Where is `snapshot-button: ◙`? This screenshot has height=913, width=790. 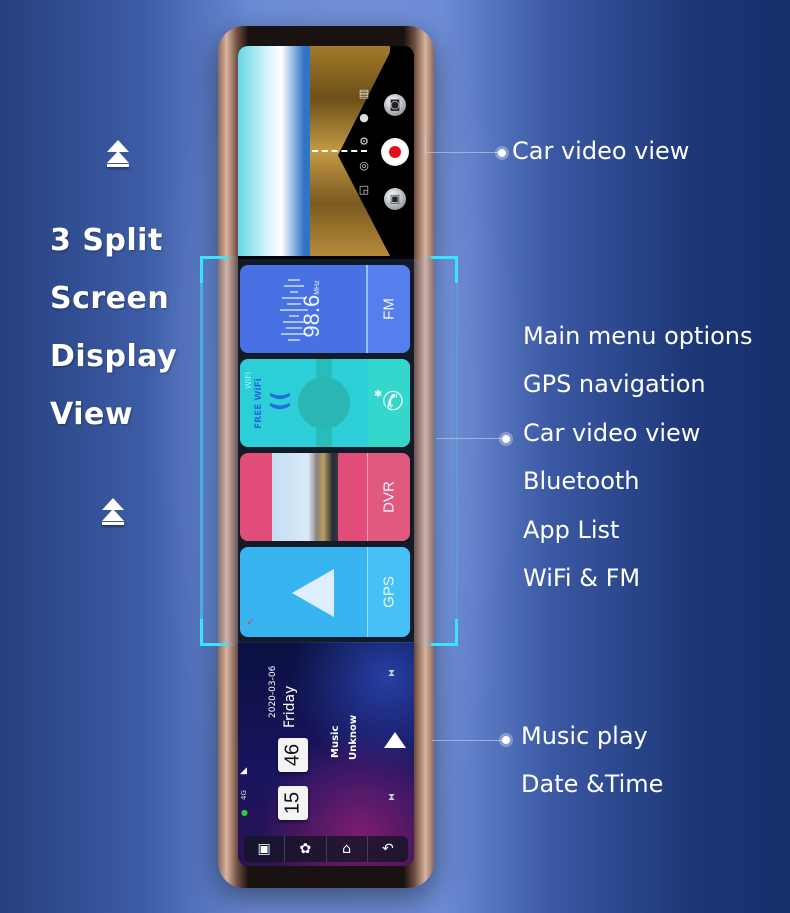
snapshot-button: ◙ is located at coordinates (395, 105).